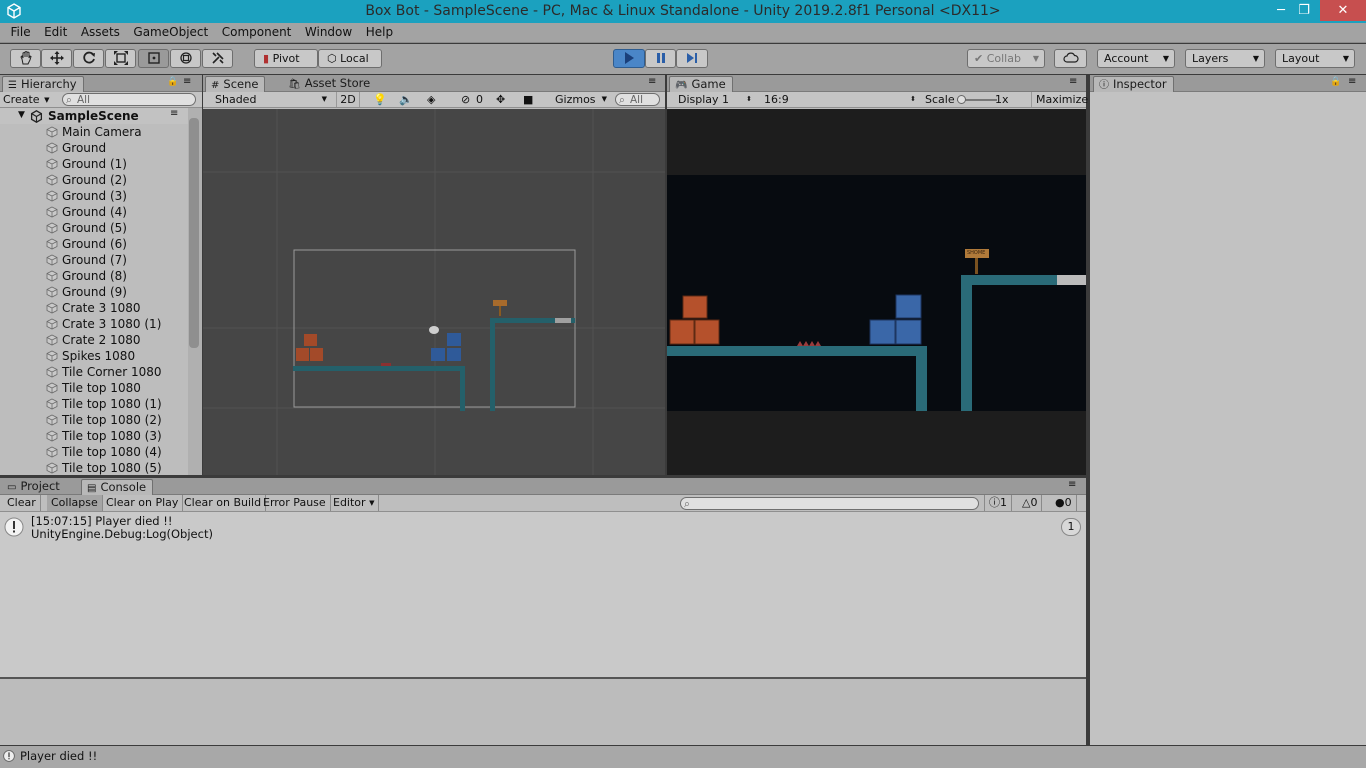  Describe the element at coordinates (660, 58) in the screenshot. I see `pause-button` at that location.